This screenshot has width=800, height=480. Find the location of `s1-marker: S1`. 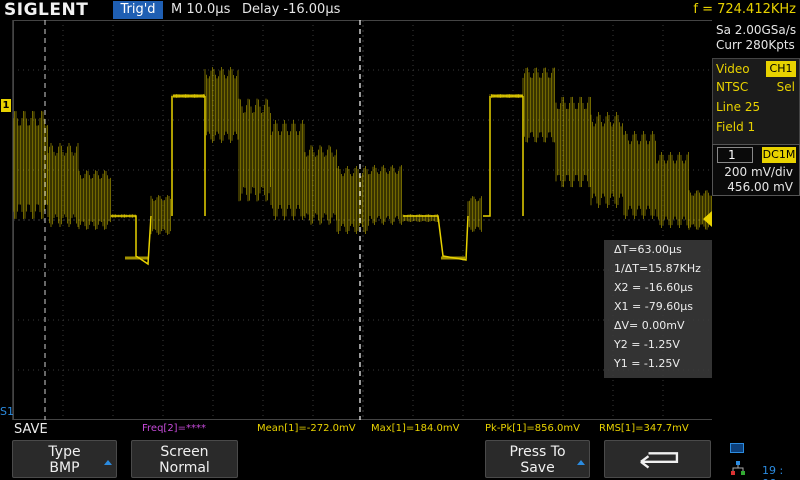

s1-marker: S1 is located at coordinates (7, 411).